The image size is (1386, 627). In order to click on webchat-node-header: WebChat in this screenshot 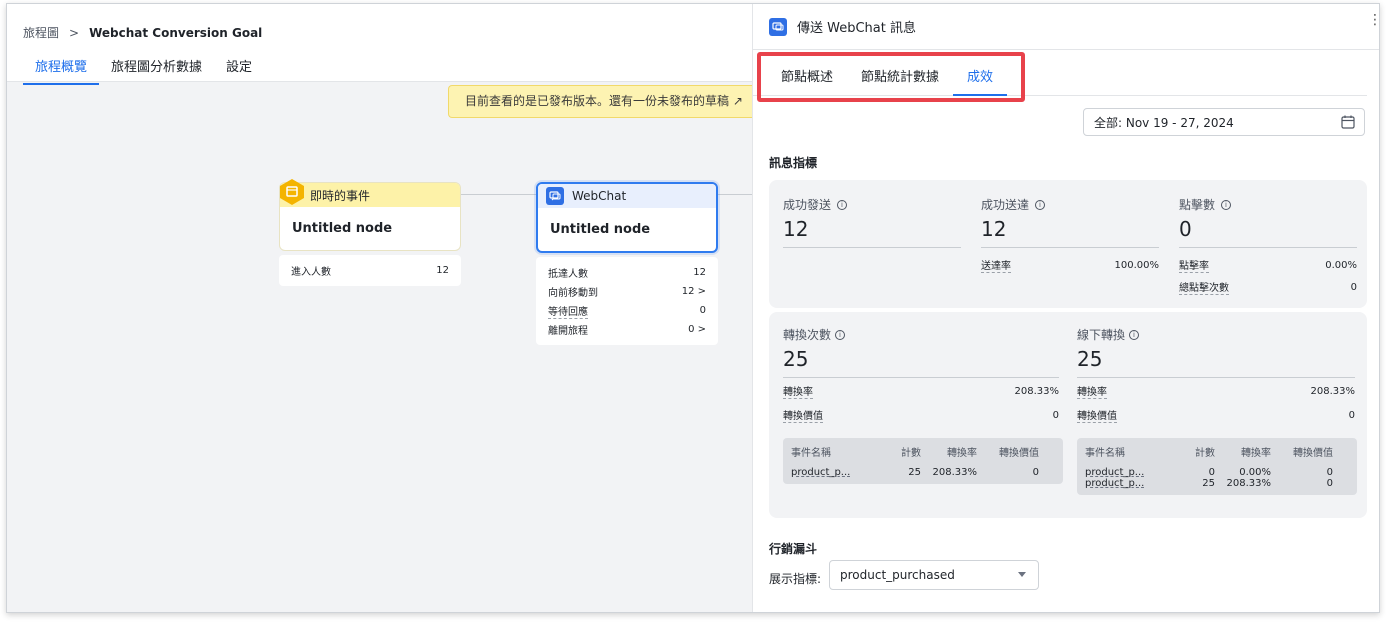, I will do `click(627, 196)`.